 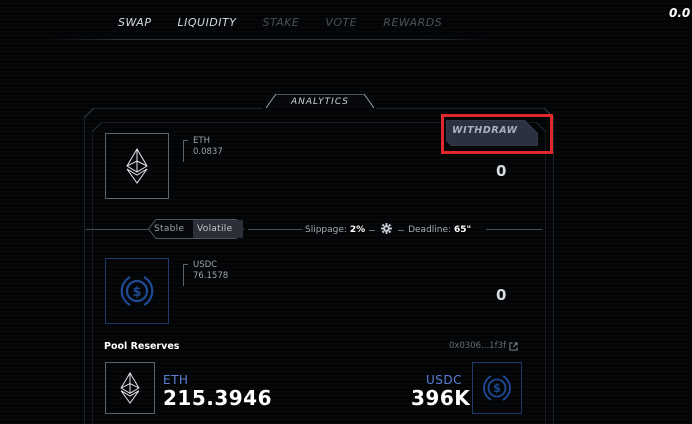 I want to click on token-b-select: $, so click(x=137, y=291).